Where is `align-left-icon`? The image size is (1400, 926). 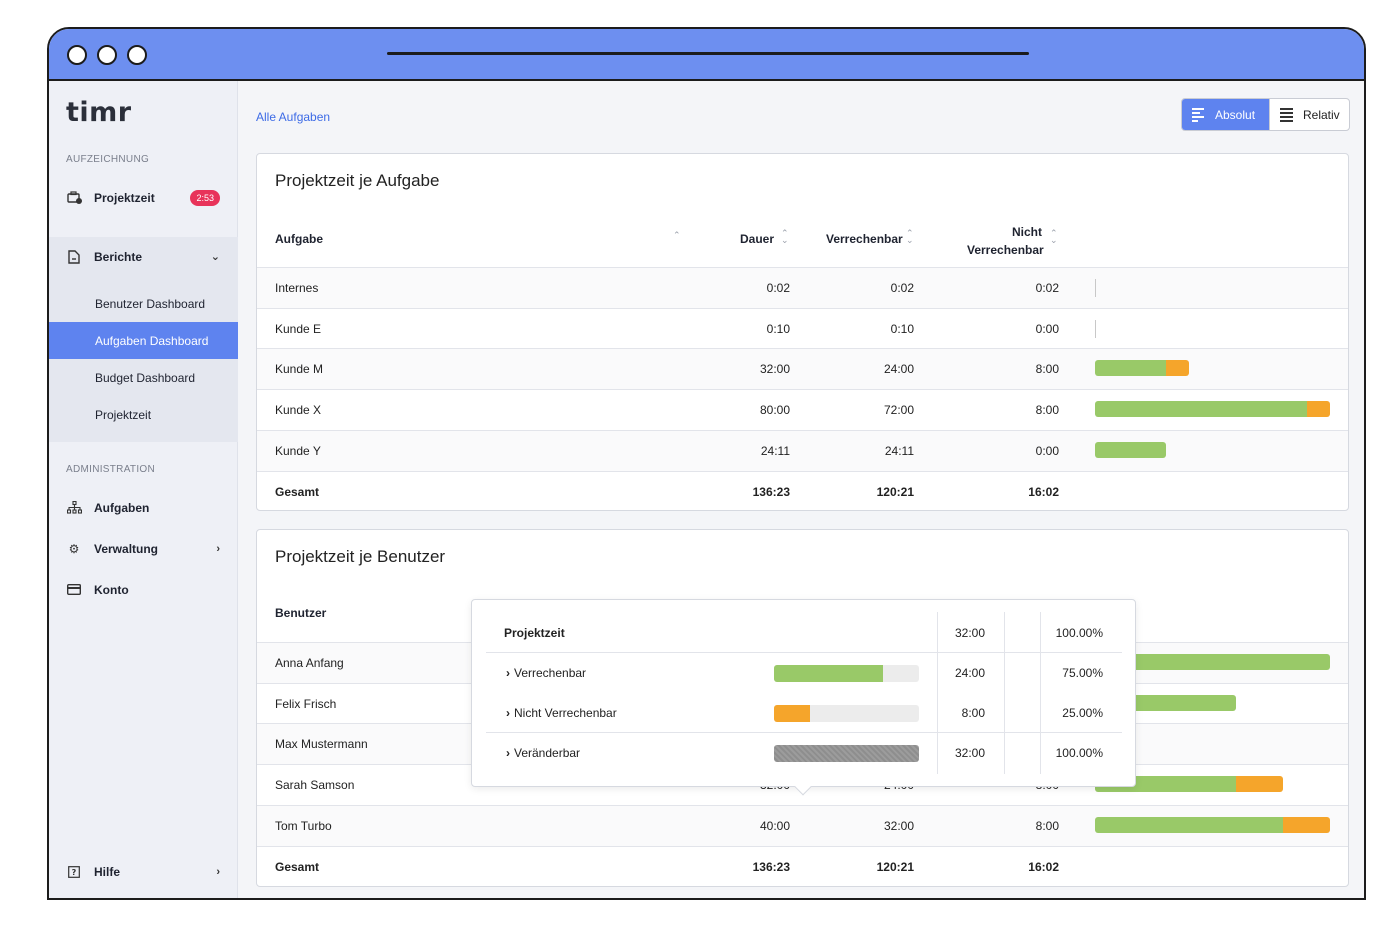 align-left-icon is located at coordinates (1199, 115).